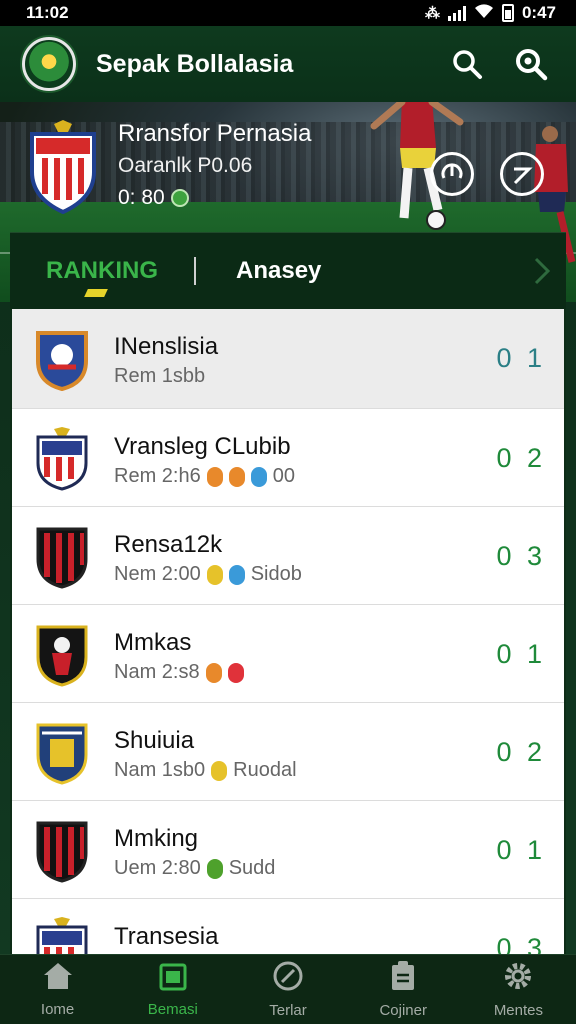  I want to click on nfc-icon: ⁂, so click(432, 13).